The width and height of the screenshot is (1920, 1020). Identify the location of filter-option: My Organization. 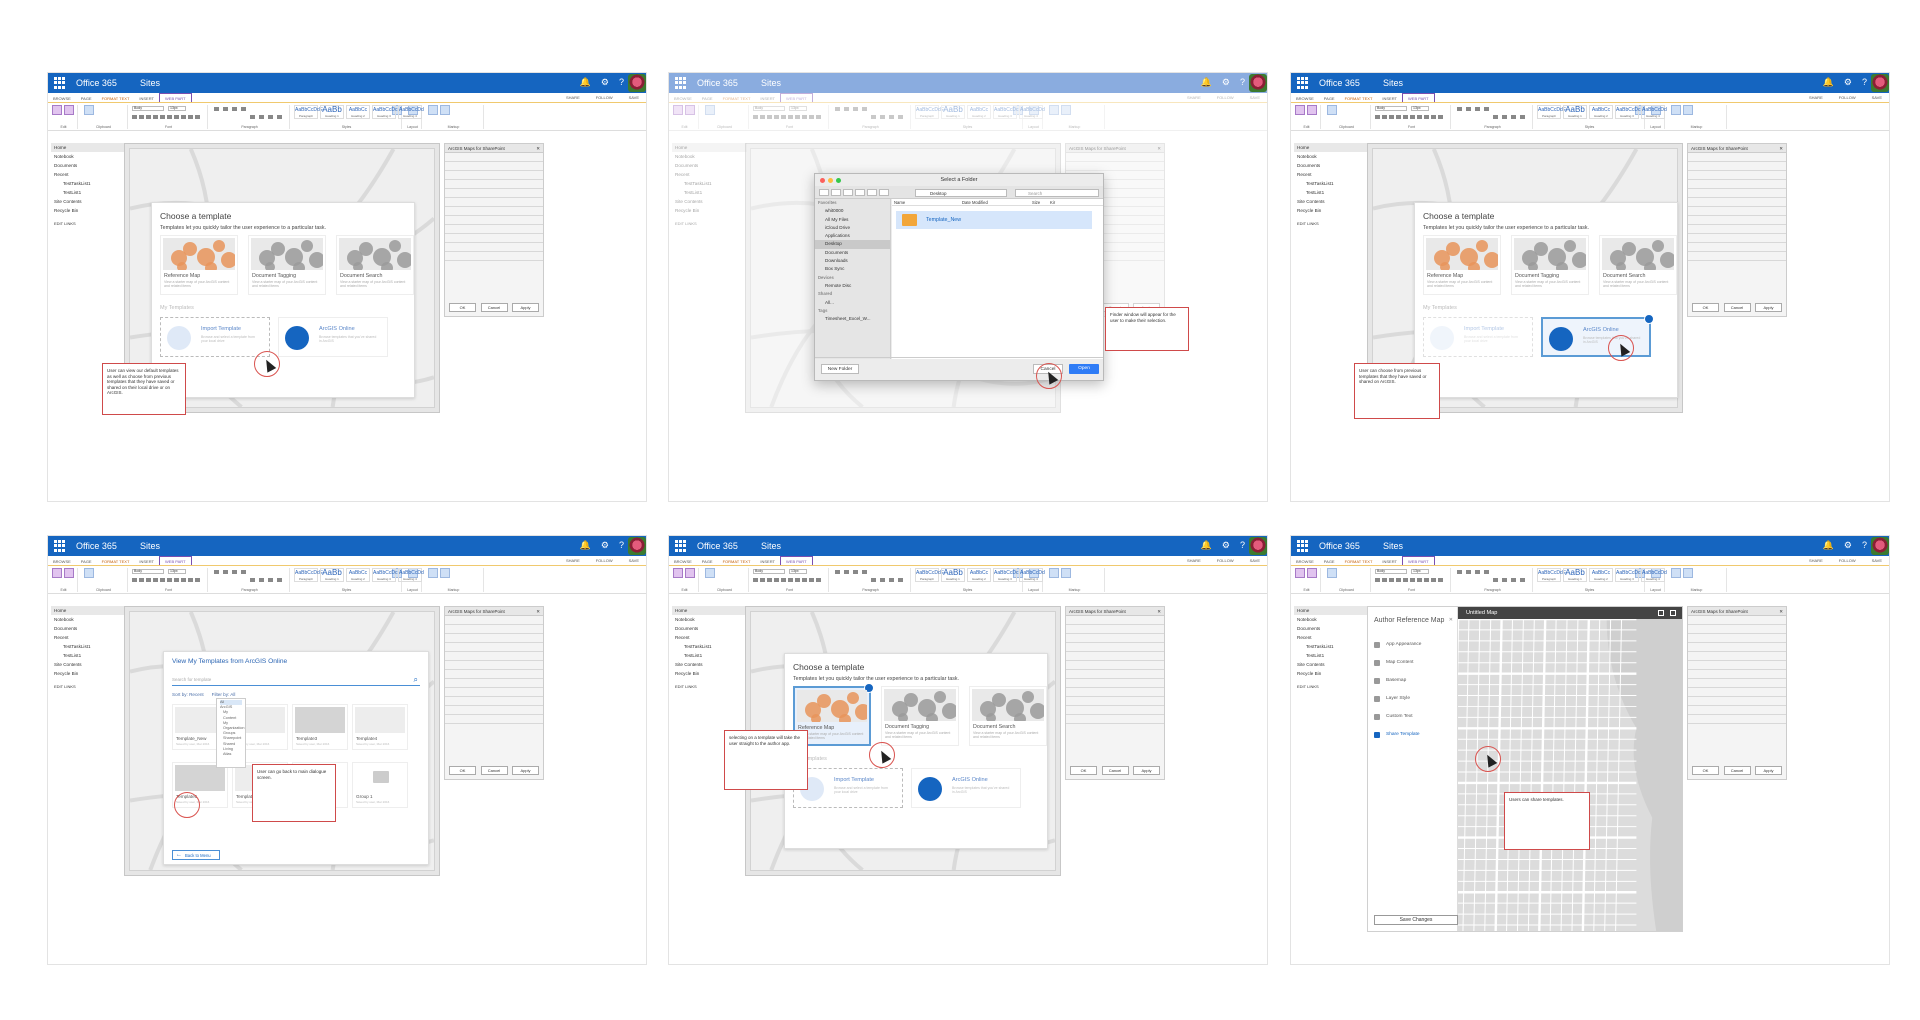
(232, 726).